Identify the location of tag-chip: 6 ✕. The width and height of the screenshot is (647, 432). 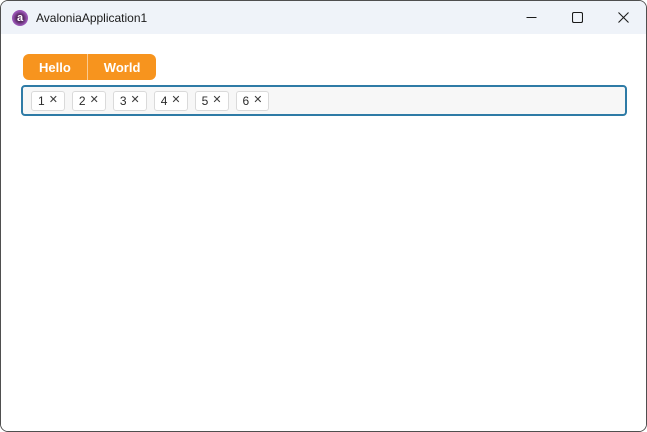
(252, 100).